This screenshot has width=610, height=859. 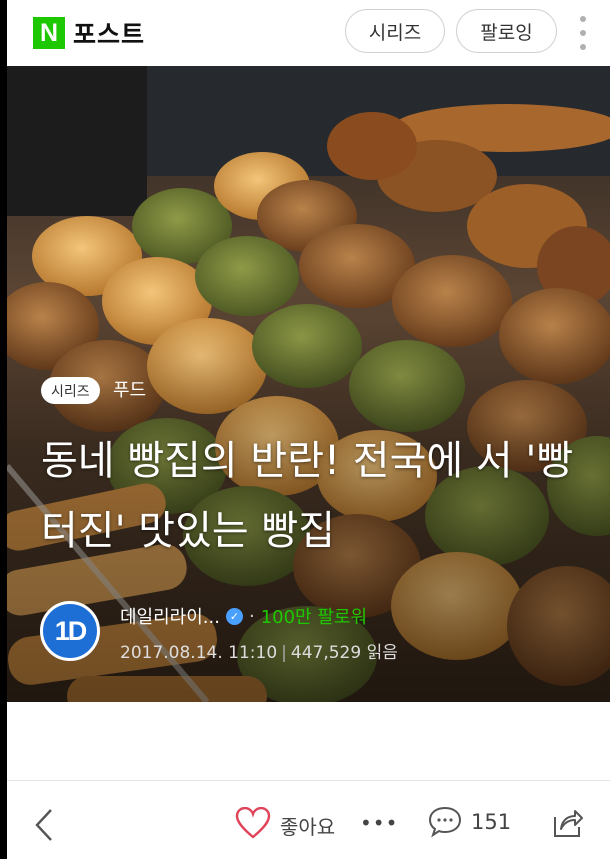 I want to click on more-options-icon, so click(x=583, y=33).